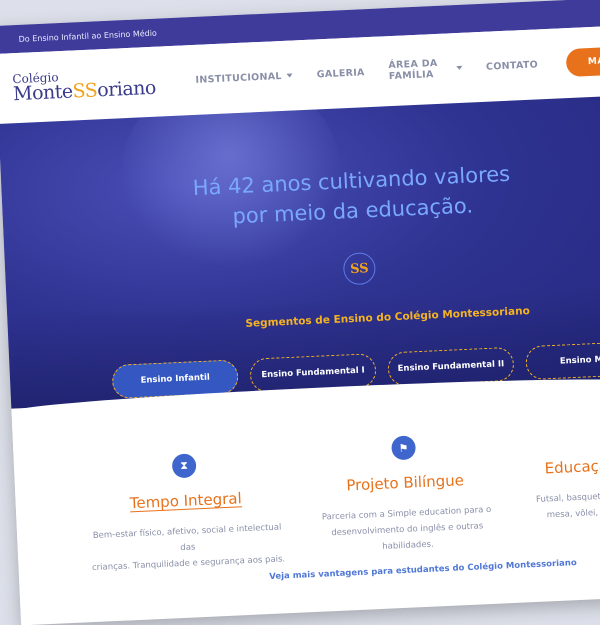 Image resolution: width=600 pixels, height=625 pixels. I want to click on feature-title: Projeto Bilíngue, so click(405, 482).